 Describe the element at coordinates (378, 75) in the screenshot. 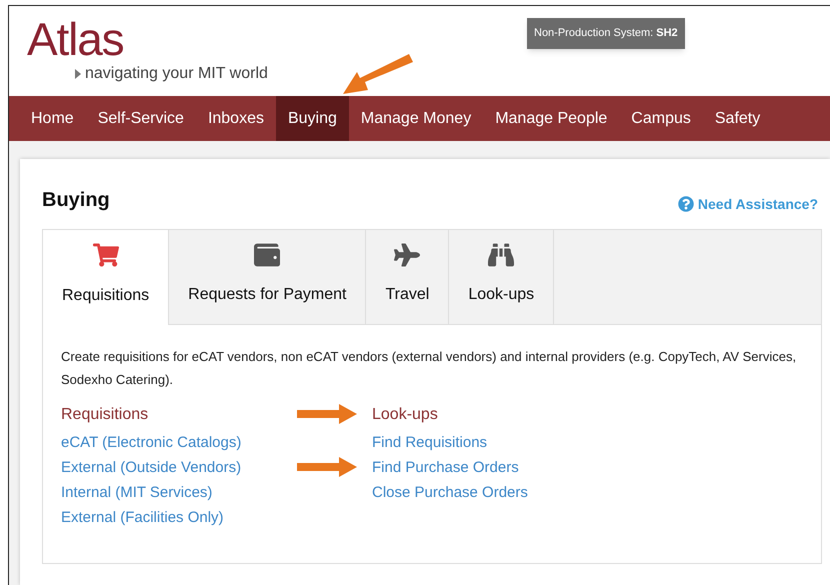

I see `arrow-annotation` at that location.